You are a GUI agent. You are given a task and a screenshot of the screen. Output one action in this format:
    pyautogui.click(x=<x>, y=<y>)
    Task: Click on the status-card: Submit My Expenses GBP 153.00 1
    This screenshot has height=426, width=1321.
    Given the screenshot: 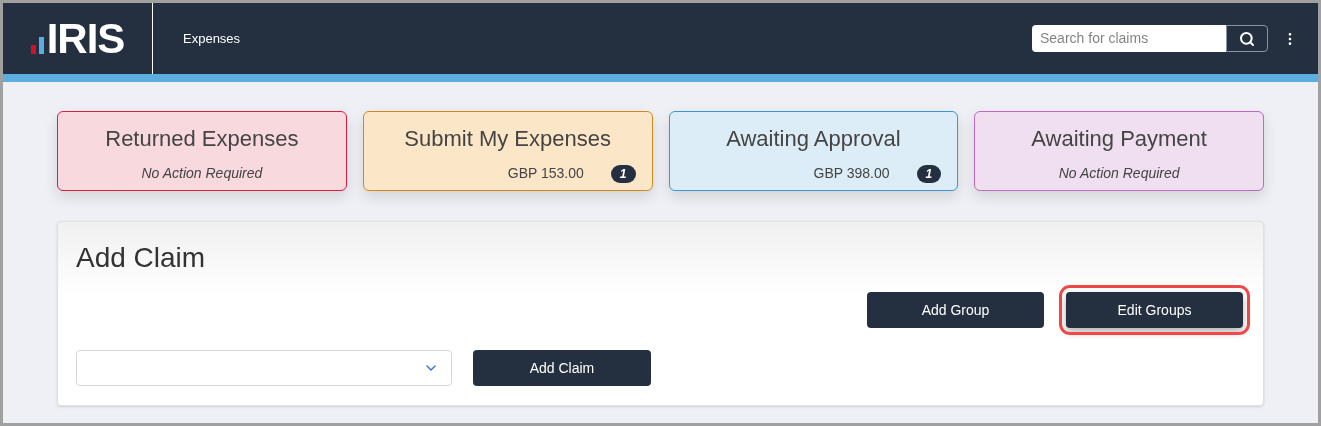 What is the action you would take?
    pyautogui.click(x=507, y=151)
    